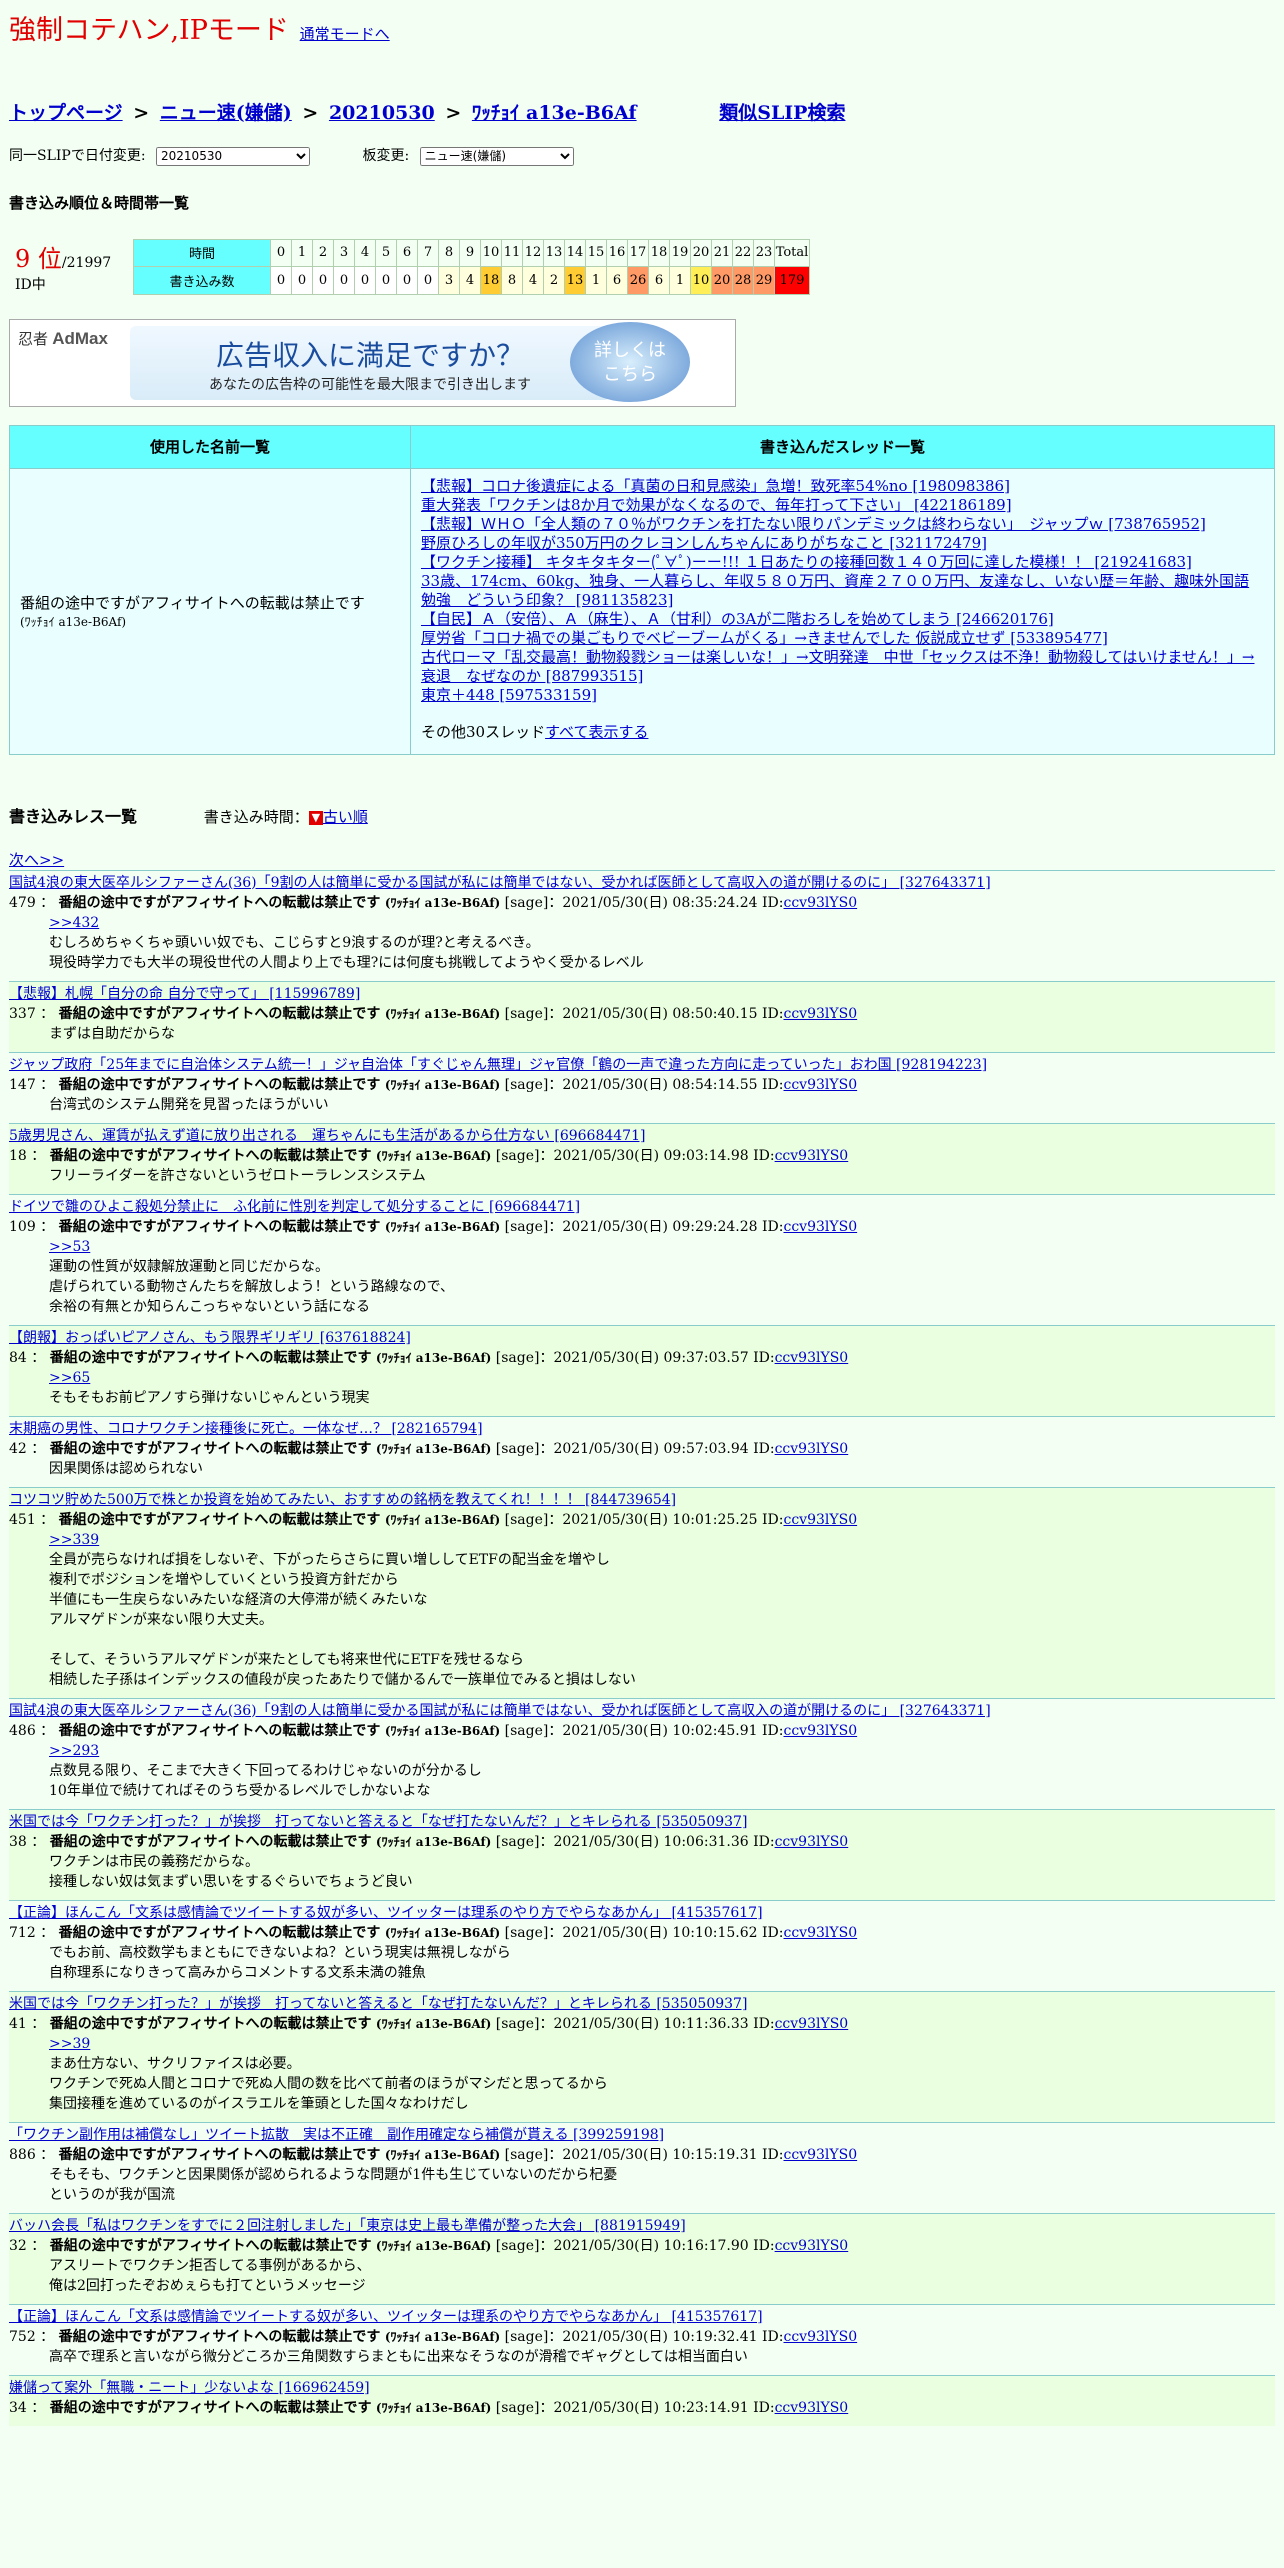 The width and height of the screenshot is (1284, 2568). I want to click on post-number: 34, so click(18, 2407).